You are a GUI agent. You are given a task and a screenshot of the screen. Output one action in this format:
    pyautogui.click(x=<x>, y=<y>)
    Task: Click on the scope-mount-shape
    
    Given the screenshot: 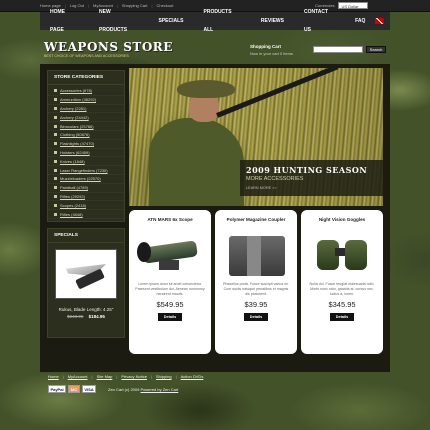 What is the action you would take?
    pyautogui.click(x=169, y=265)
    